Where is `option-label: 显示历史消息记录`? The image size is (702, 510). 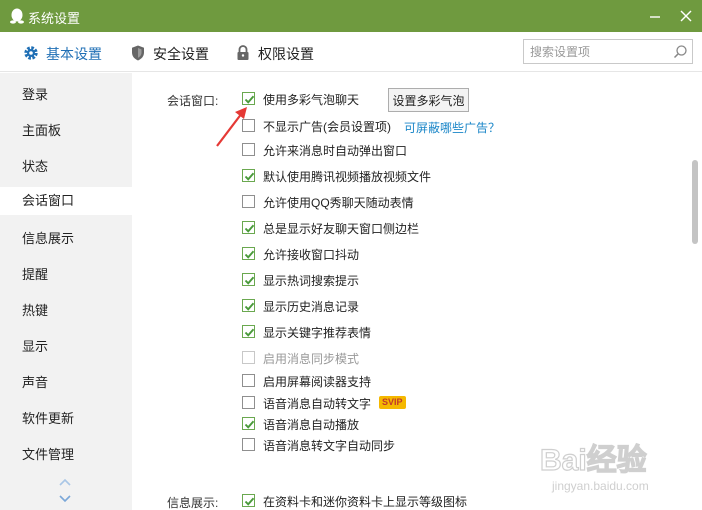
option-label: 显示历史消息记录 is located at coordinates (311, 307).